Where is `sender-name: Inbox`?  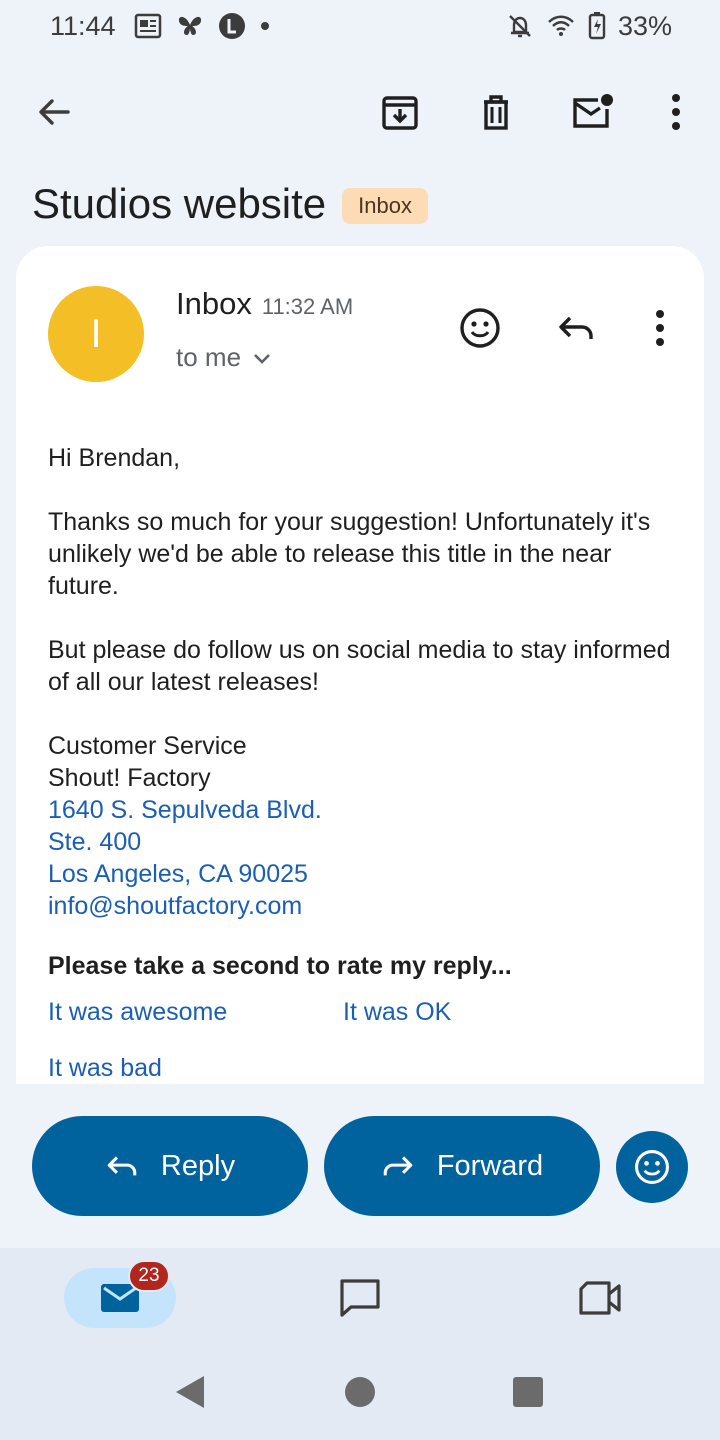
sender-name: Inbox is located at coordinates (214, 303).